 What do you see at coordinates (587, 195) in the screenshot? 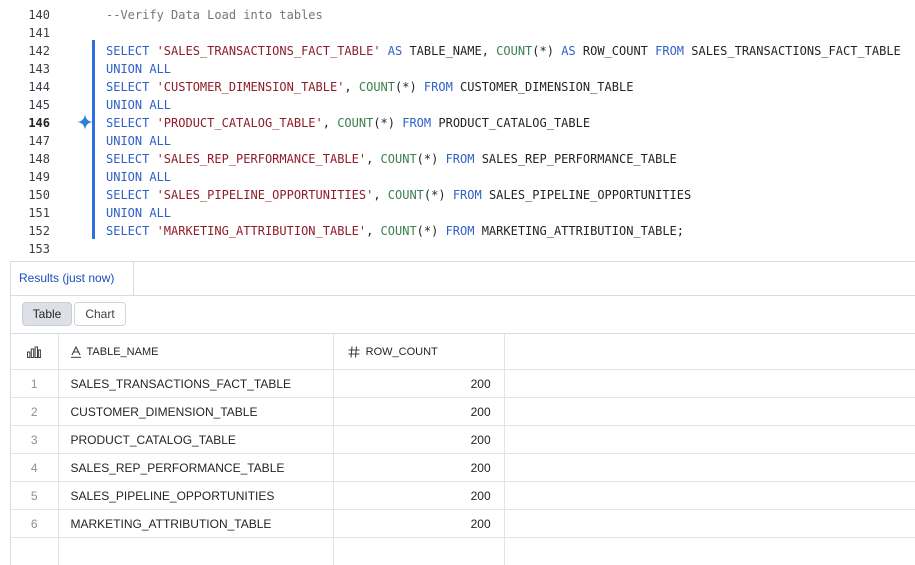
I see `code-token: SALES_PIPELINE_OPPORTUNITIES` at bounding box center [587, 195].